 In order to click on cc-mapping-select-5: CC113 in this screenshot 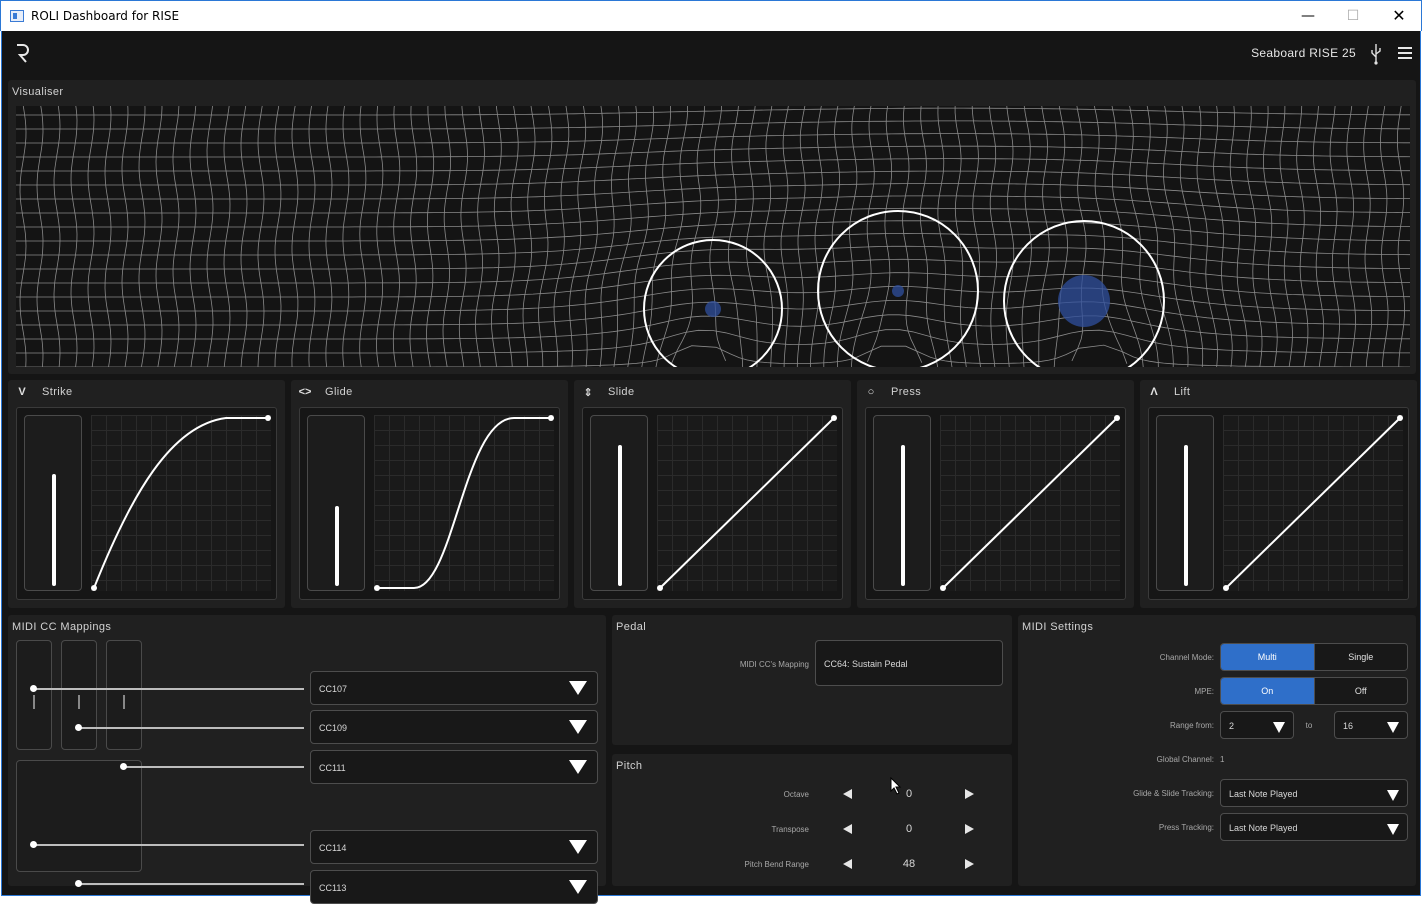, I will do `click(454, 887)`.